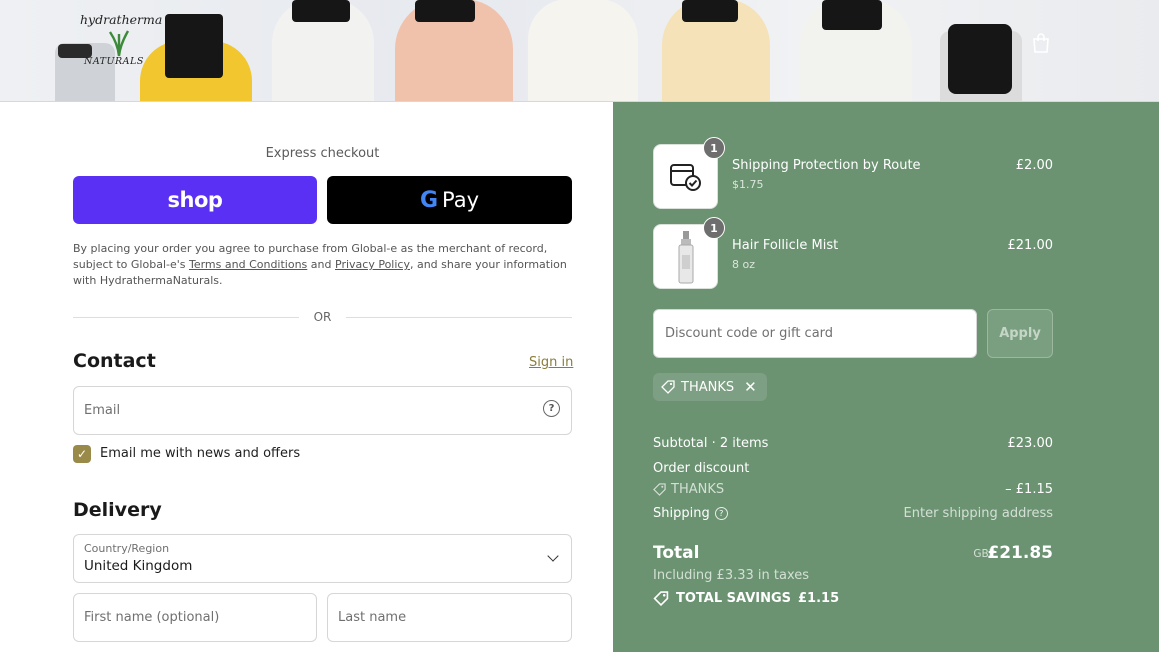 This screenshot has height=652, width=1159. I want to click on savings-value: £1.15, so click(819, 598).